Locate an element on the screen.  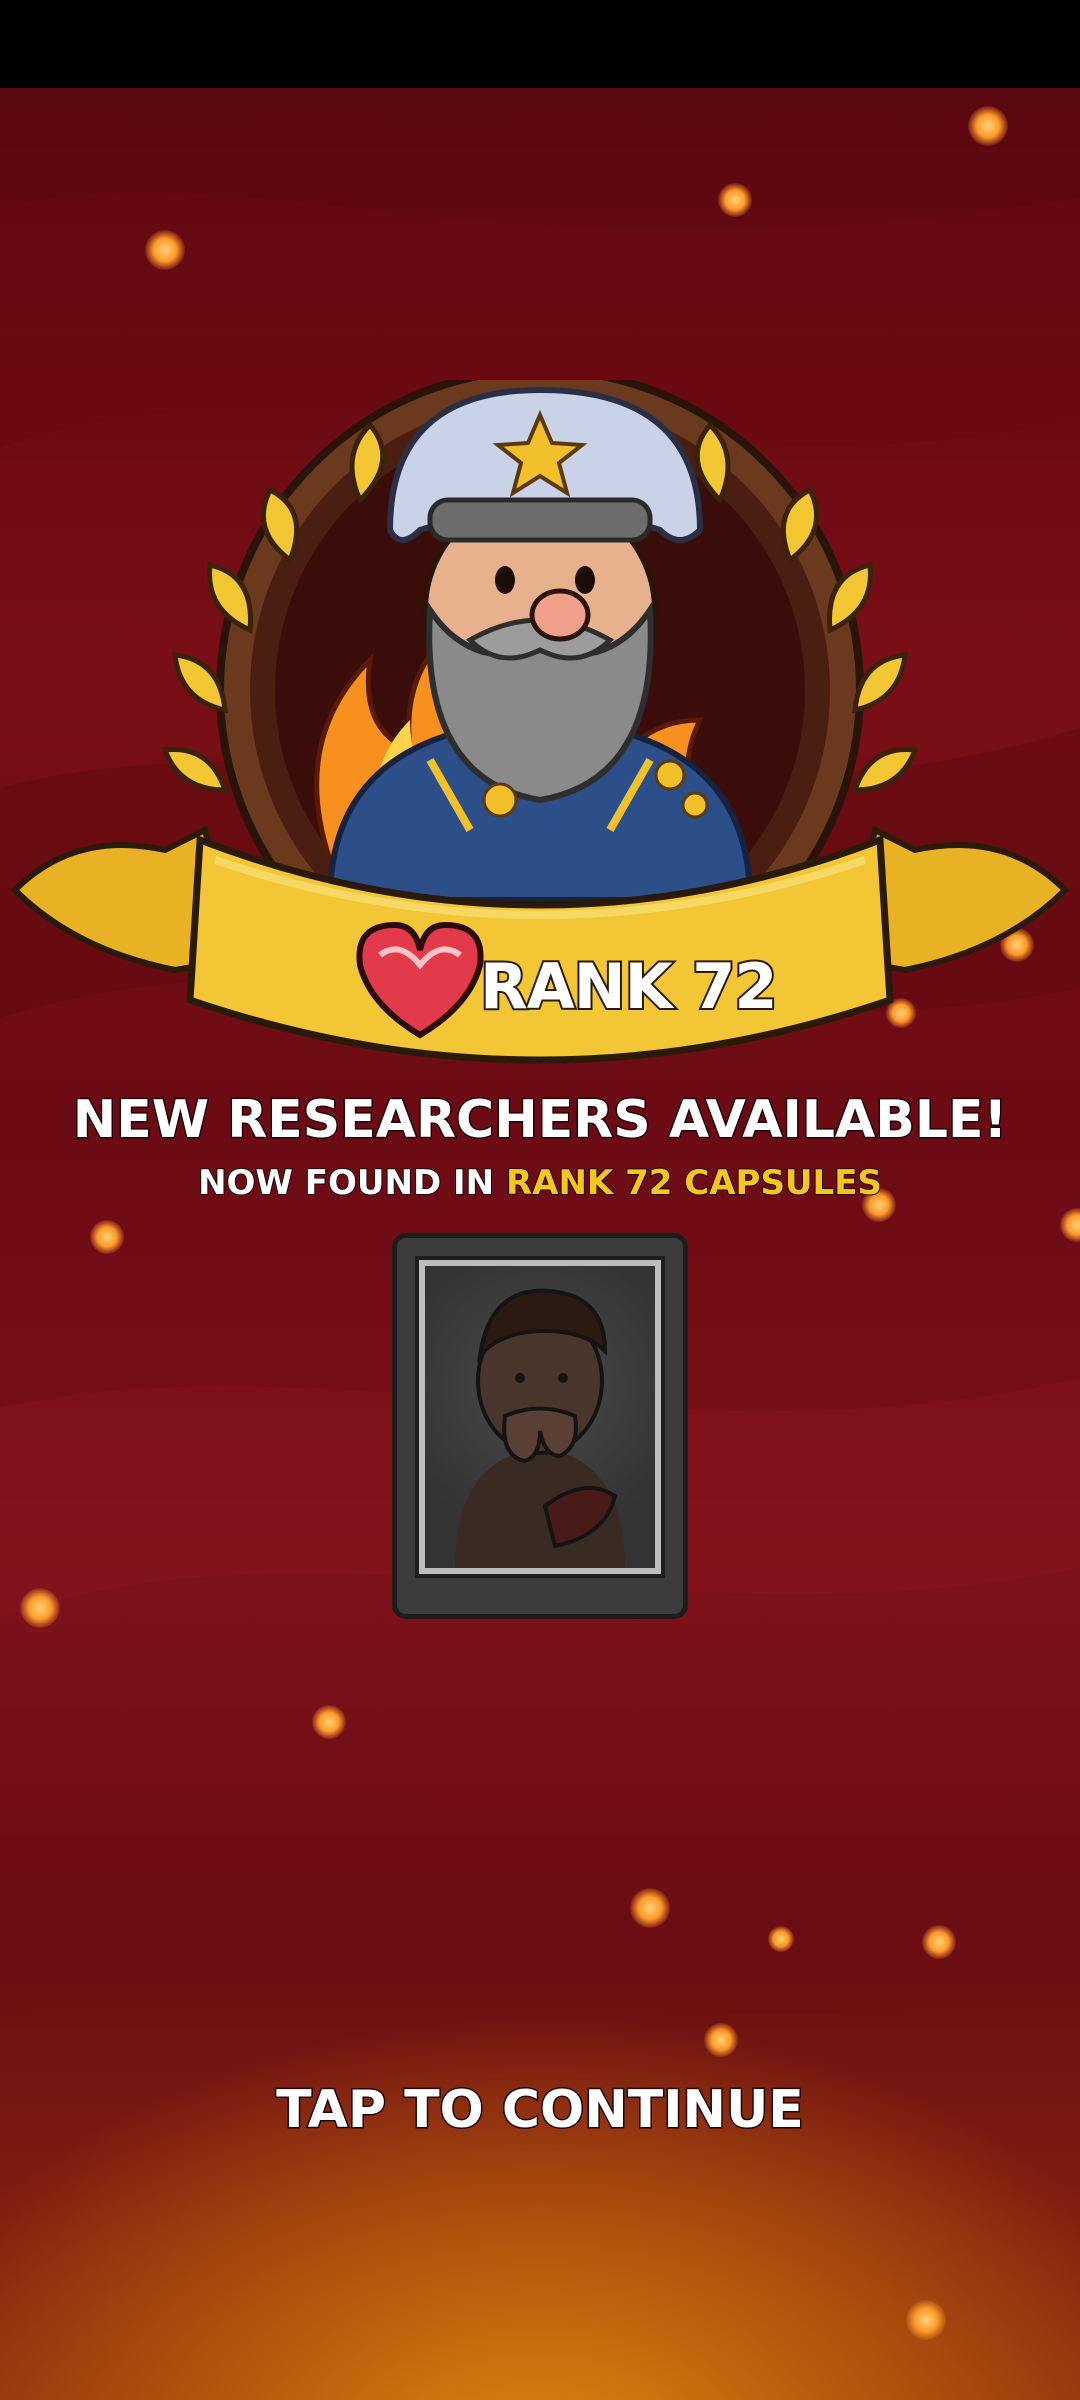
researcher-figure is located at coordinates (540, 1428).